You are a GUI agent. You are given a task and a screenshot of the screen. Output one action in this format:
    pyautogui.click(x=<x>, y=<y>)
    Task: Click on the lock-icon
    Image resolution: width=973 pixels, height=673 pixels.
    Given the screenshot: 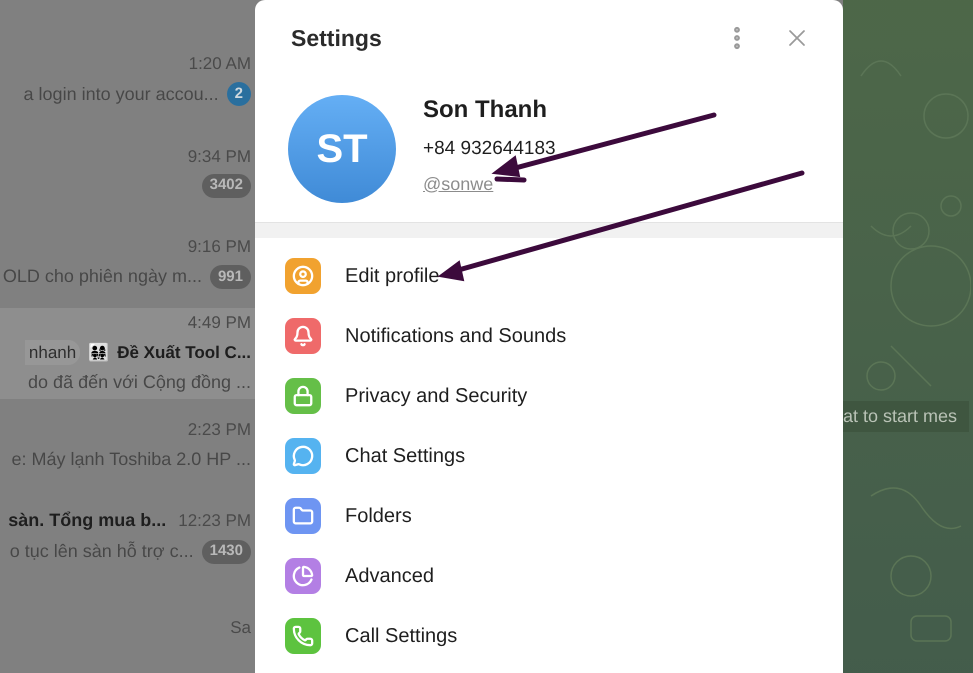 What is the action you would take?
    pyautogui.click(x=303, y=396)
    